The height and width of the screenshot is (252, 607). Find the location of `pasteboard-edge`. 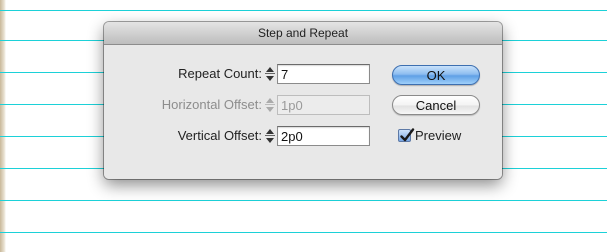

pasteboard-edge is located at coordinates (3, 126).